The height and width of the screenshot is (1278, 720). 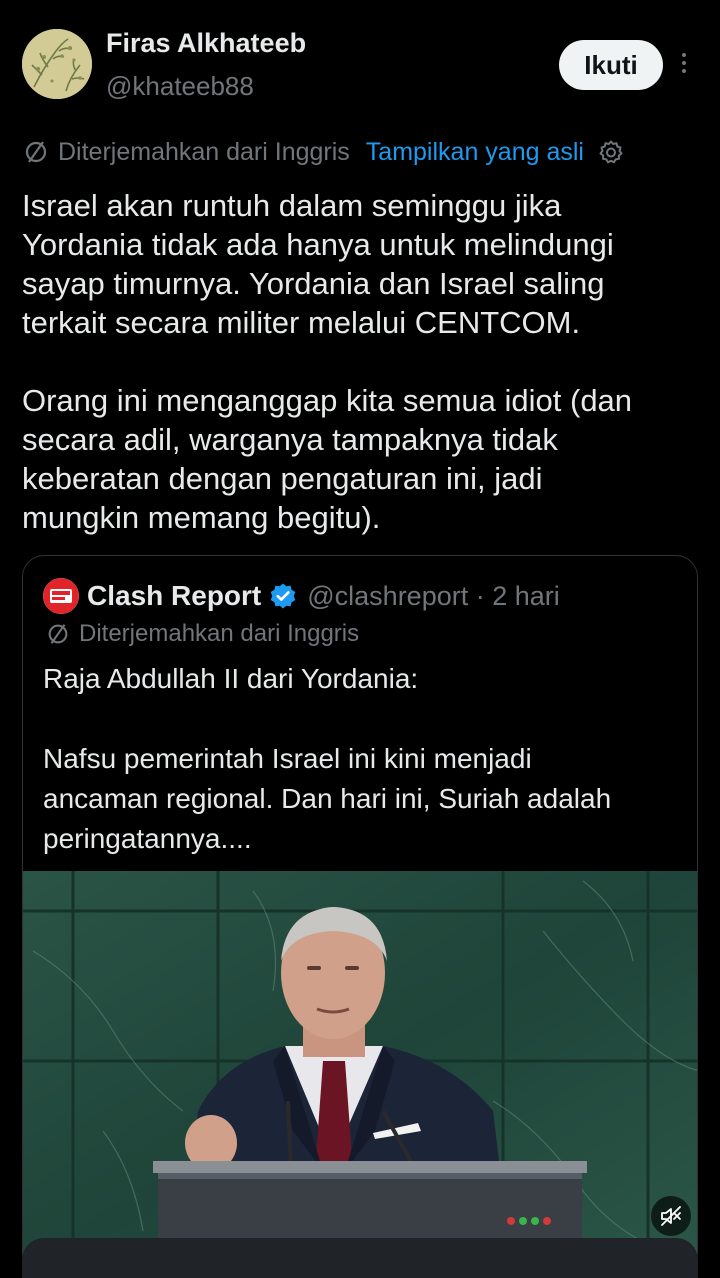 I want to click on verified-badge-icon, so click(x=283, y=596).